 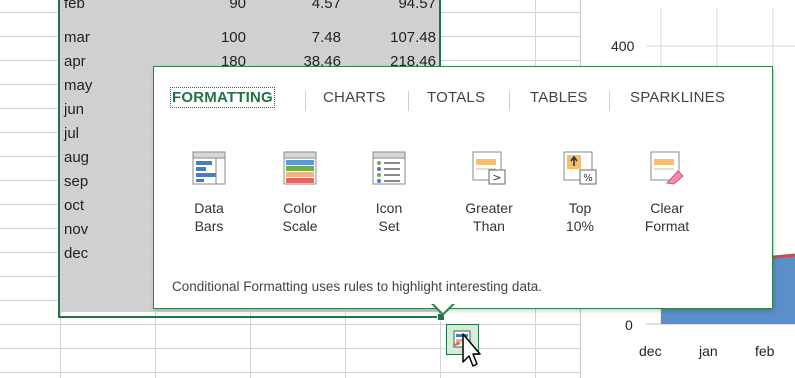 What do you see at coordinates (443, 308) in the screenshot?
I see `popup-pointer-inner` at bounding box center [443, 308].